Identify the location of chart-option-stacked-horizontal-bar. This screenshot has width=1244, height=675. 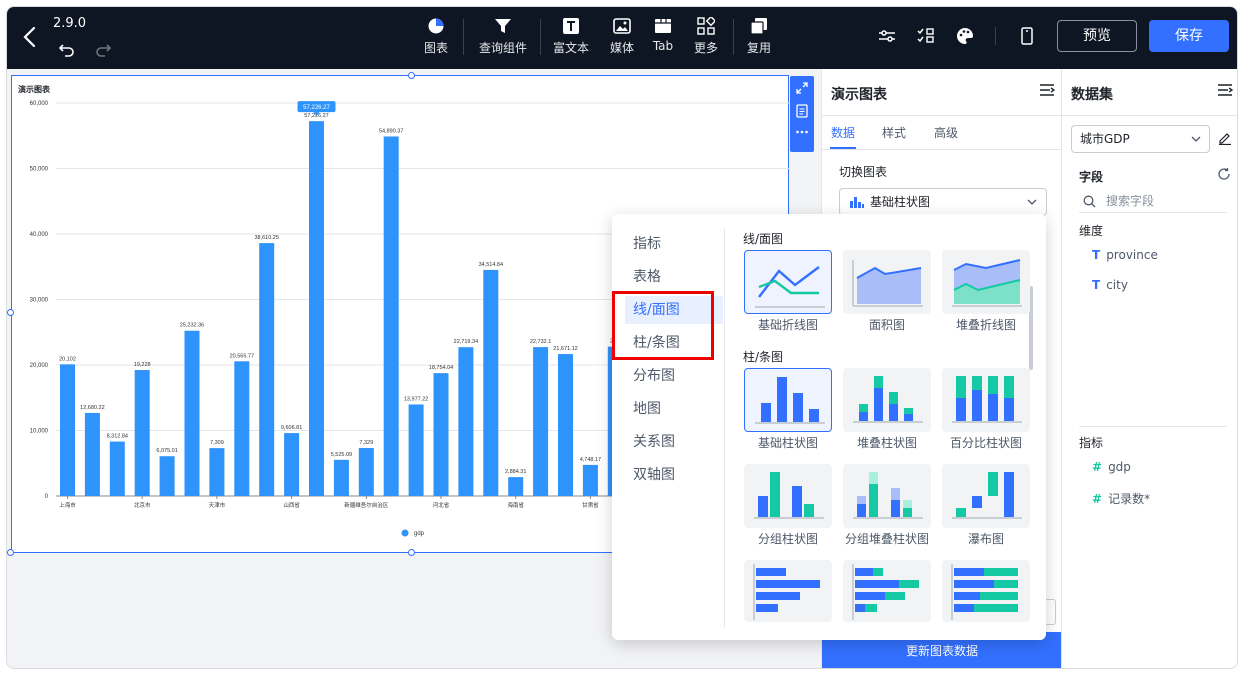
(887, 591).